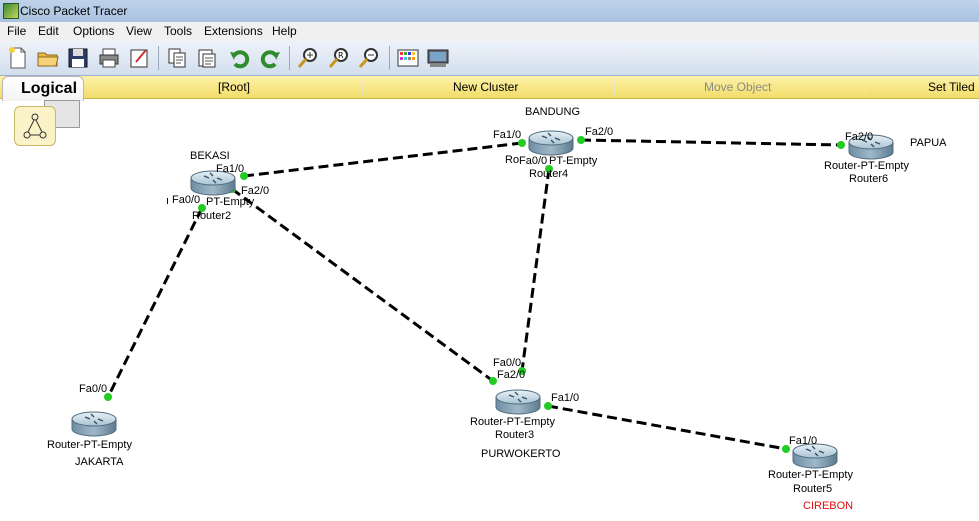  I want to click on set-tiled-button: Set Tiled, so click(951, 87).